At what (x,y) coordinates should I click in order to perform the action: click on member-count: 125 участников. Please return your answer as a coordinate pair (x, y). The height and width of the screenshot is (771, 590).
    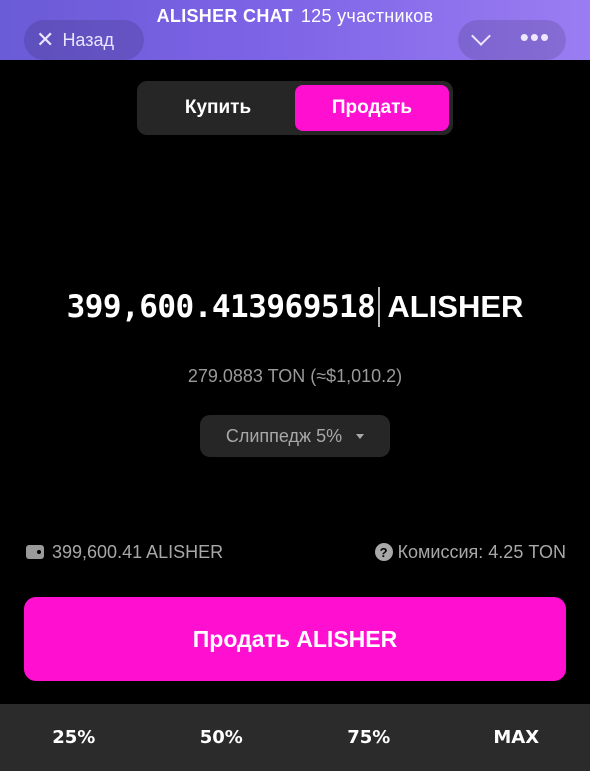
    Looking at the image, I should click on (367, 16).